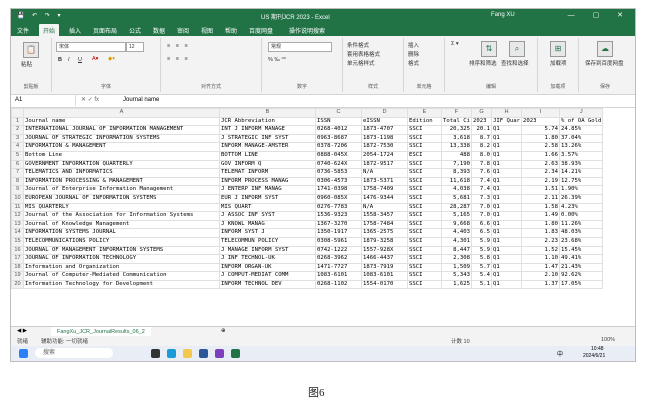 The width and height of the screenshot is (647, 406). What do you see at coordinates (581, 181) in the screenshot?
I see `cell: 12.75%` at bounding box center [581, 181].